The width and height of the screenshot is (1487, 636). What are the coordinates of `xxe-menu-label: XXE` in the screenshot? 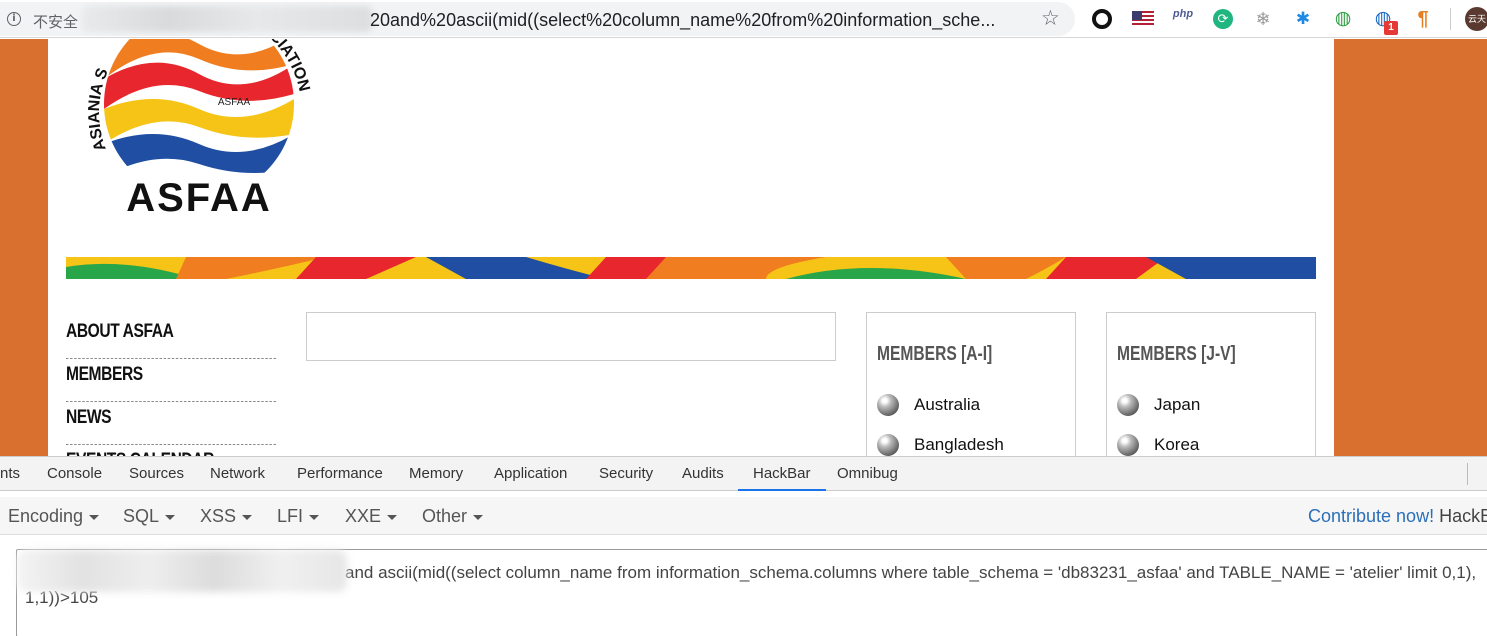 It's located at (363, 516).